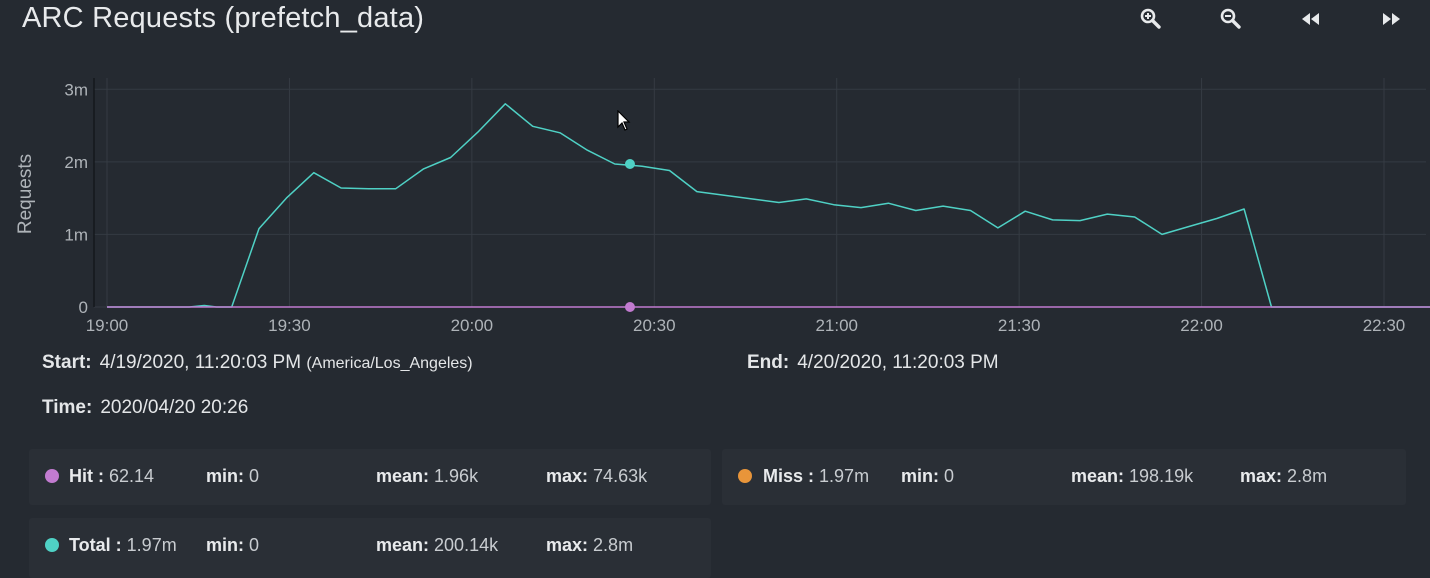 Image resolution: width=1430 pixels, height=578 pixels. I want to click on legend-total-min: min: 0, so click(233, 545).